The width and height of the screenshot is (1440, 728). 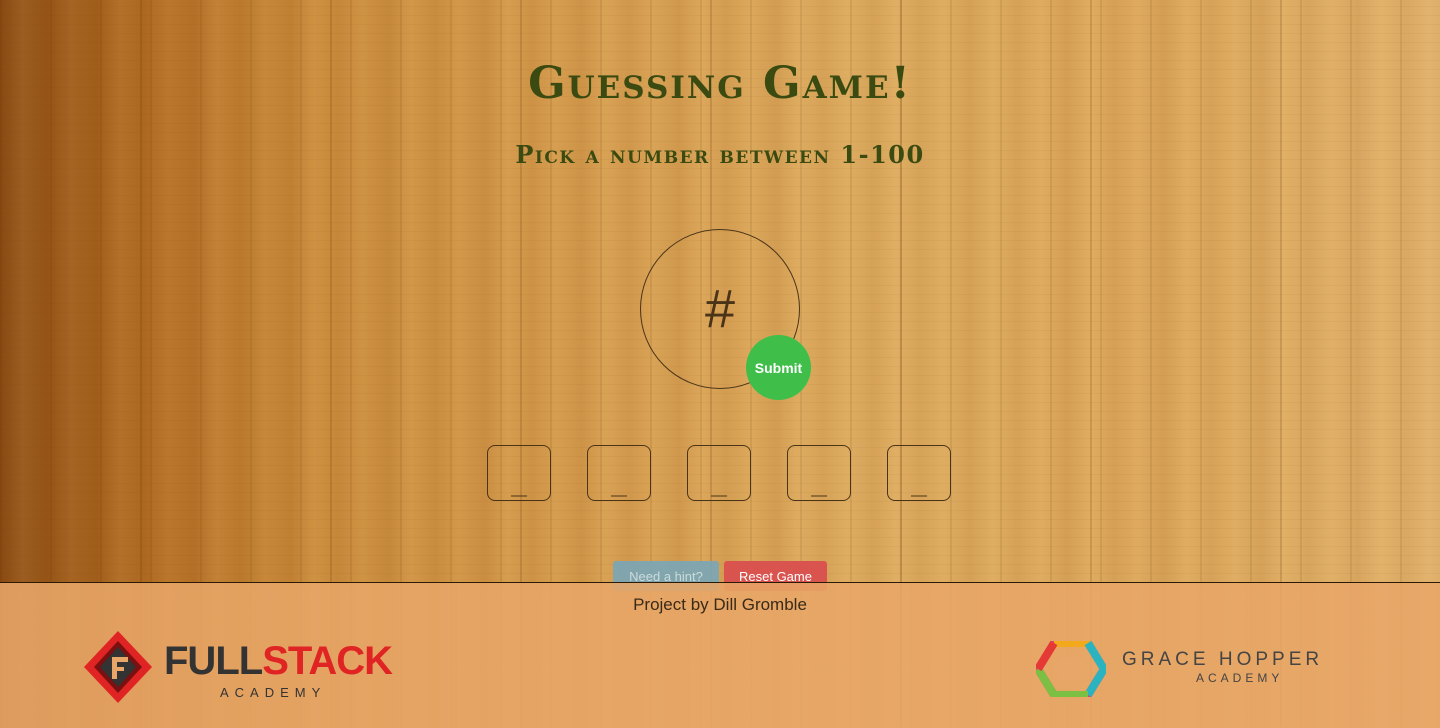 What do you see at coordinates (619, 473) in the screenshot?
I see `guess-slot-2: _` at bounding box center [619, 473].